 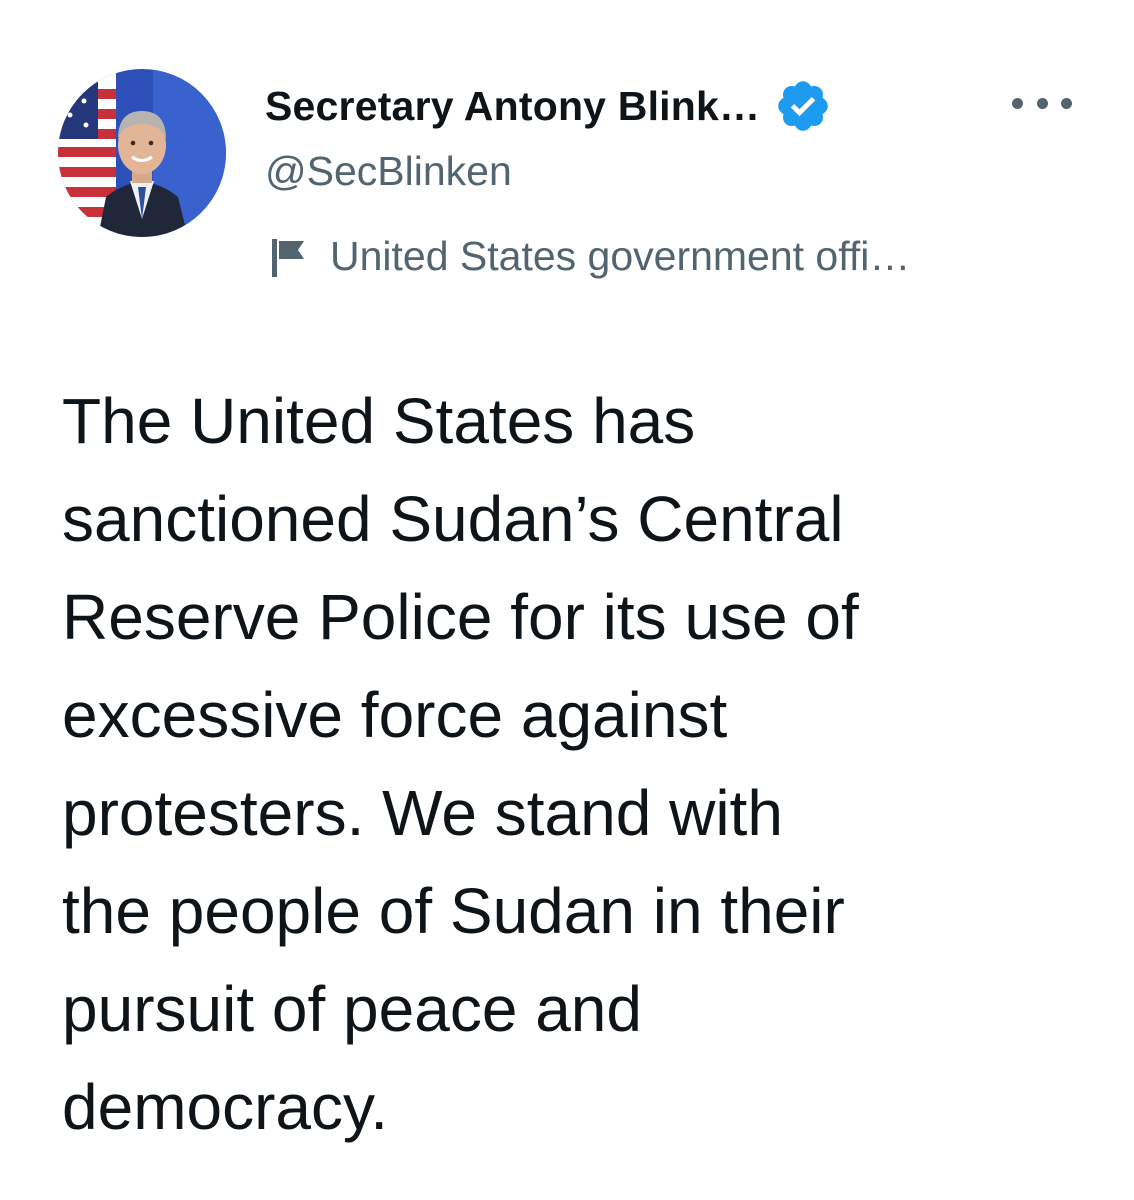 What do you see at coordinates (388, 171) in the screenshot?
I see `author-handle: @SecBlinken` at bounding box center [388, 171].